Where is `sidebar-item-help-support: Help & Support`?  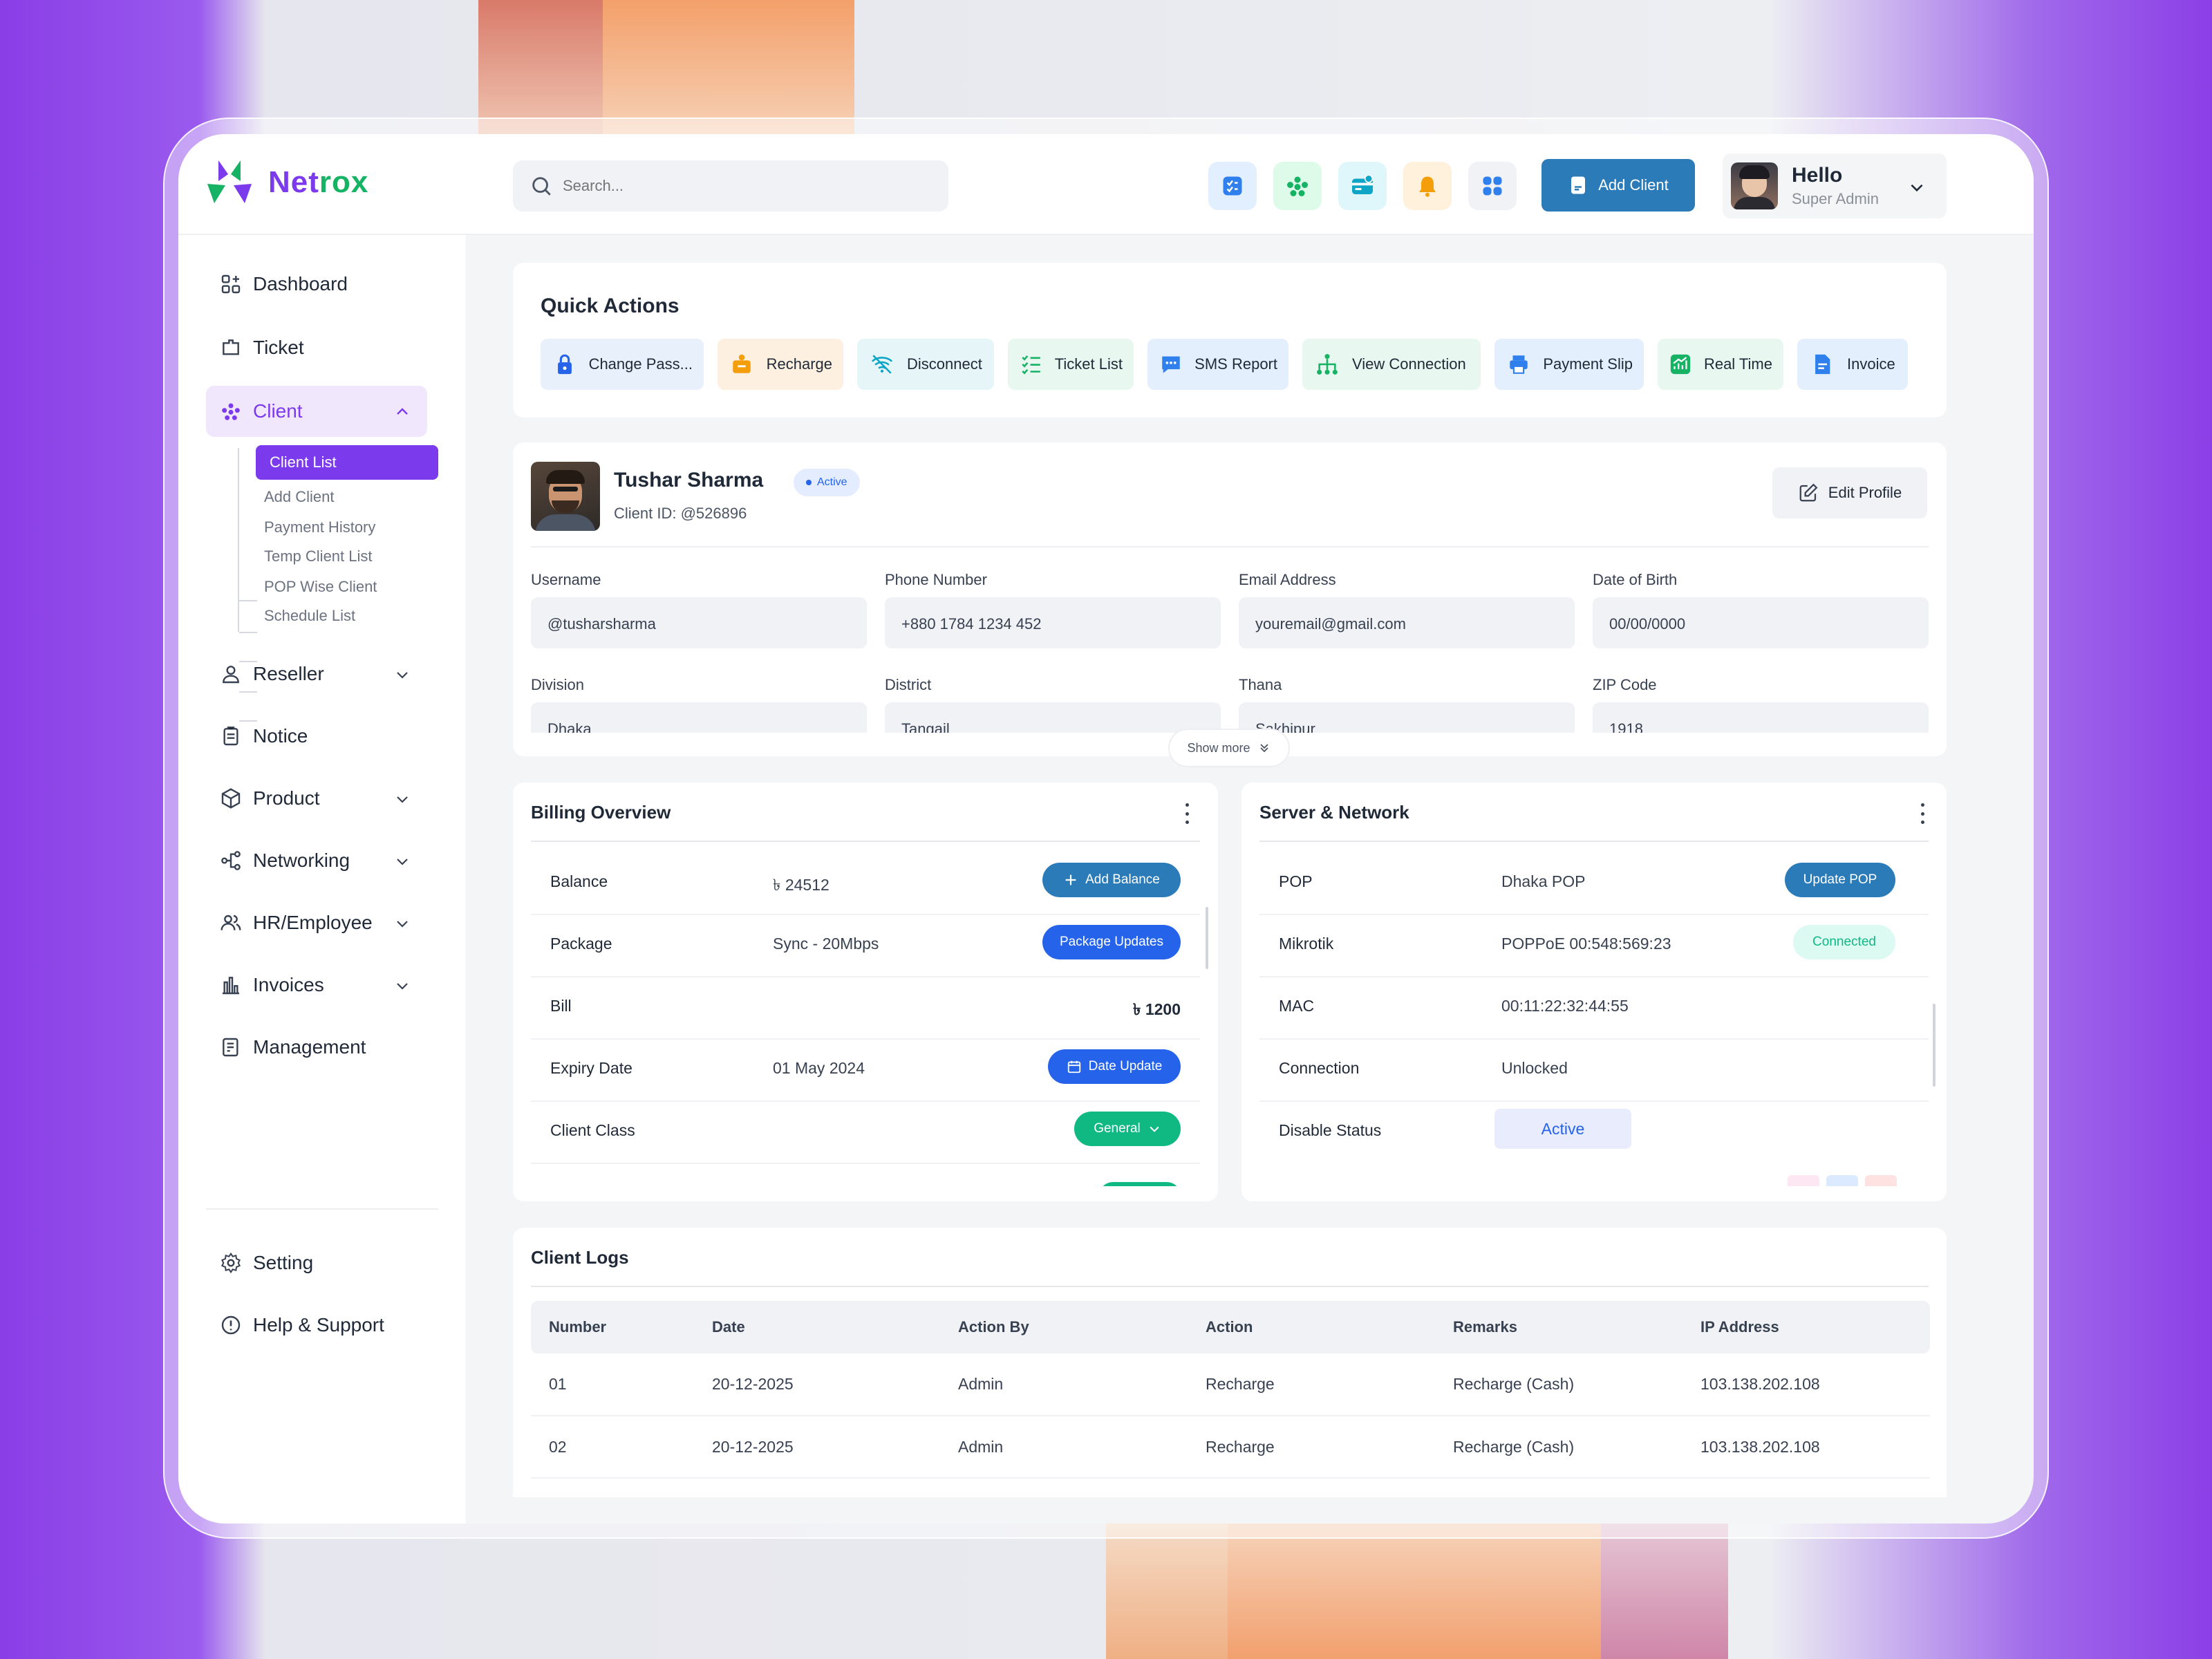 sidebar-item-help-support: Help & Support is located at coordinates (316, 1325).